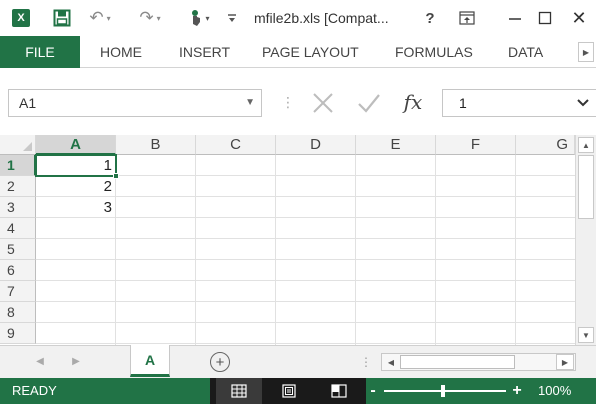  Describe the element at coordinates (18, 165) in the screenshot. I see `row-header: 1` at that location.